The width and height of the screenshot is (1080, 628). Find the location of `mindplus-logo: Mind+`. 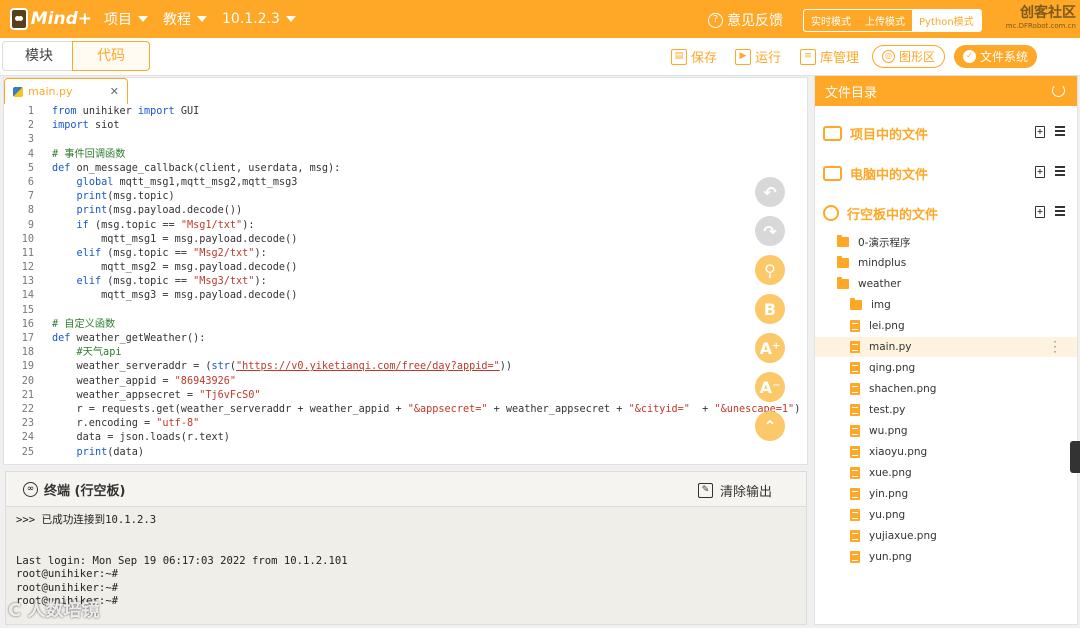

mindplus-logo: Mind+ is located at coordinates (51, 19).